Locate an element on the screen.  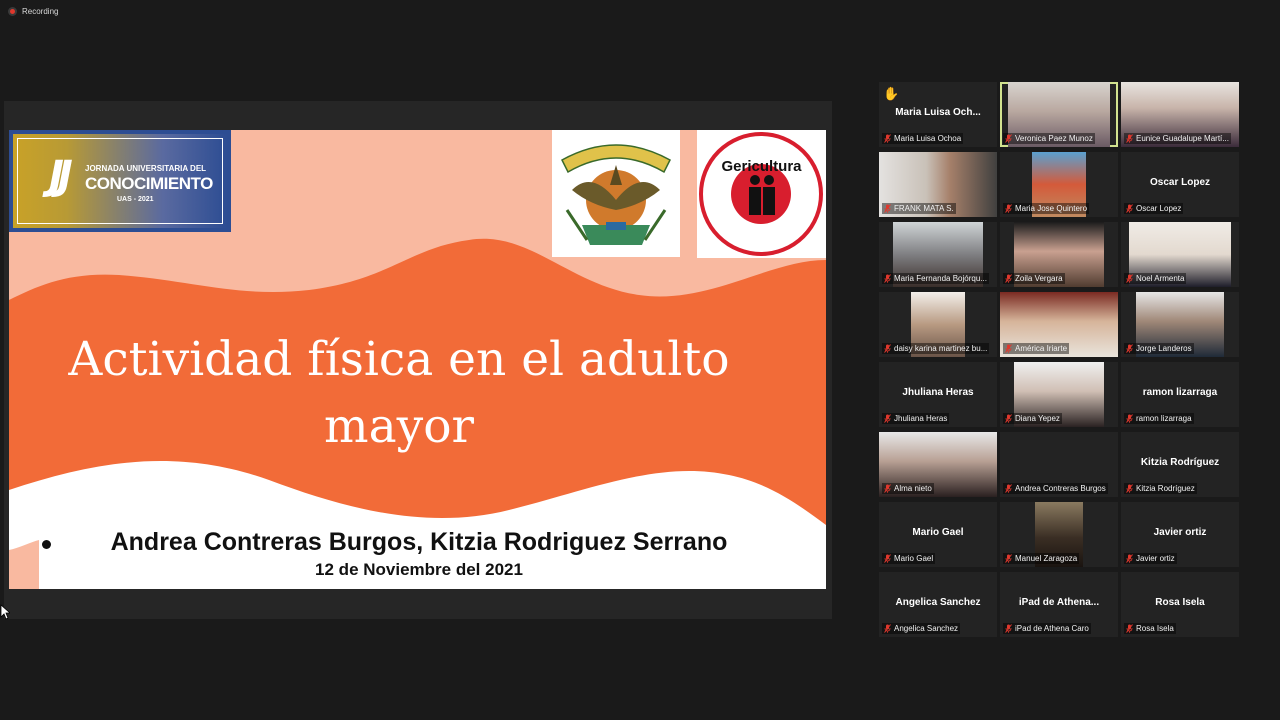
participant-tile: Maria Luisa Och... ✋ Maria Luisa Ochoa is located at coordinates (938, 114).